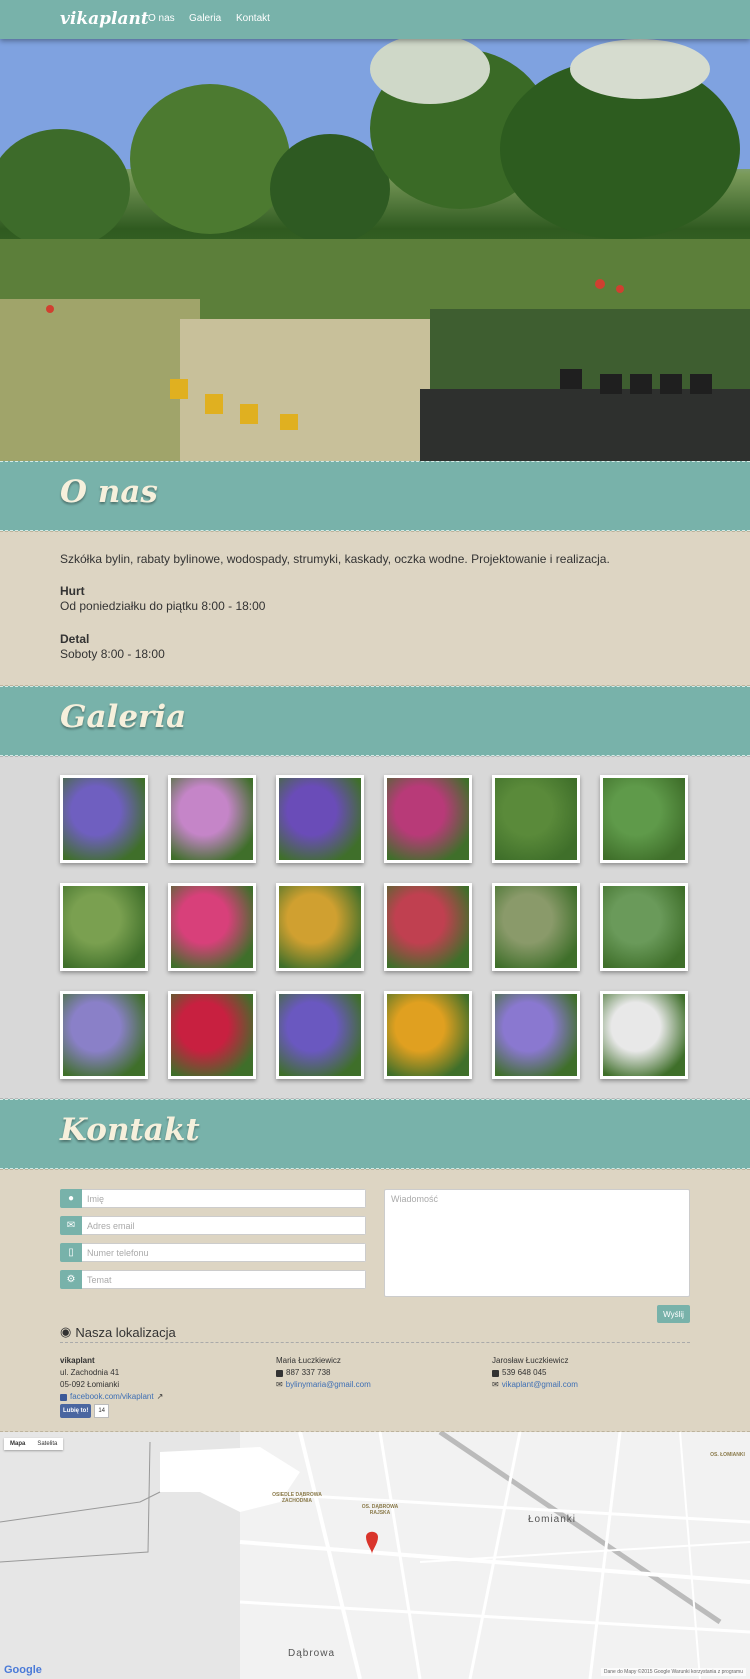 The height and width of the screenshot is (1679, 750). I want to click on name-field: ●, so click(213, 1198).